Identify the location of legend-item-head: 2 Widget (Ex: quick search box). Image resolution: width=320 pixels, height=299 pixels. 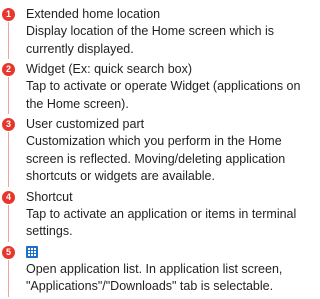
(159, 69).